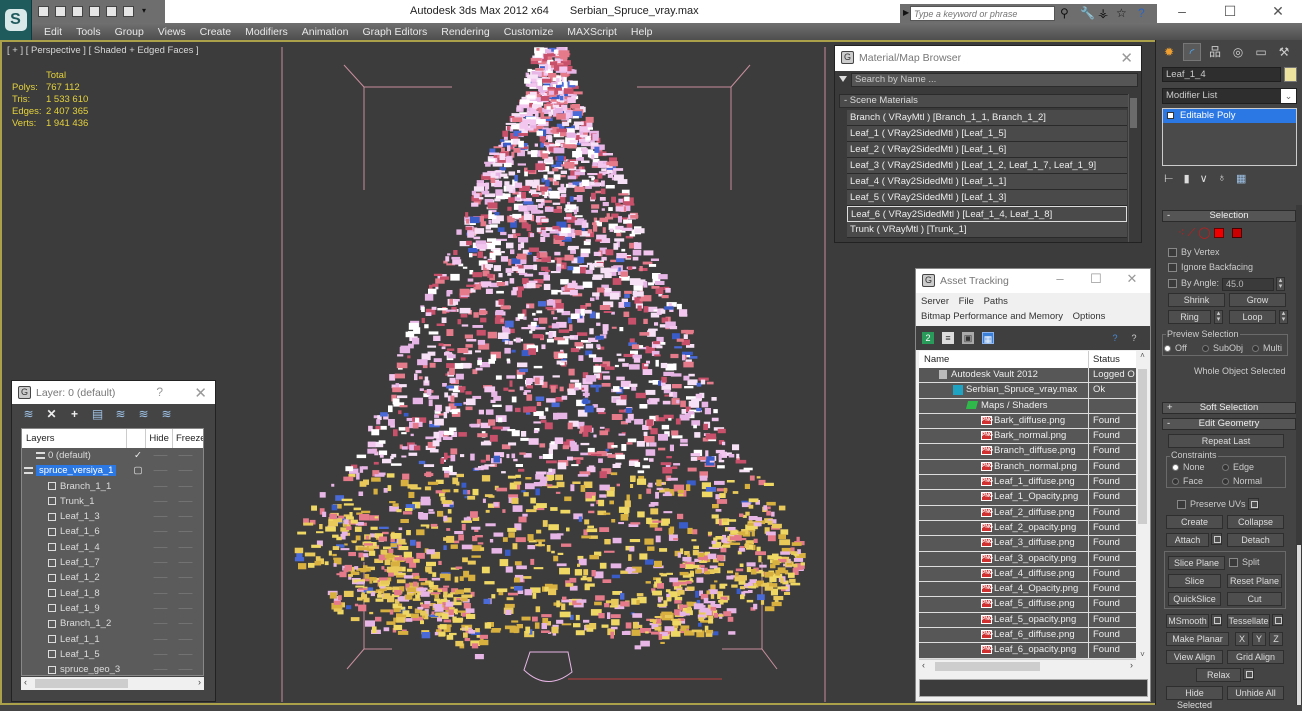  Describe the element at coordinates (987, 150) in the screenshot. I see `material-item: Leaf_2 ( VRay2SidedMtl ) [Leaf_1_6]` at that location.